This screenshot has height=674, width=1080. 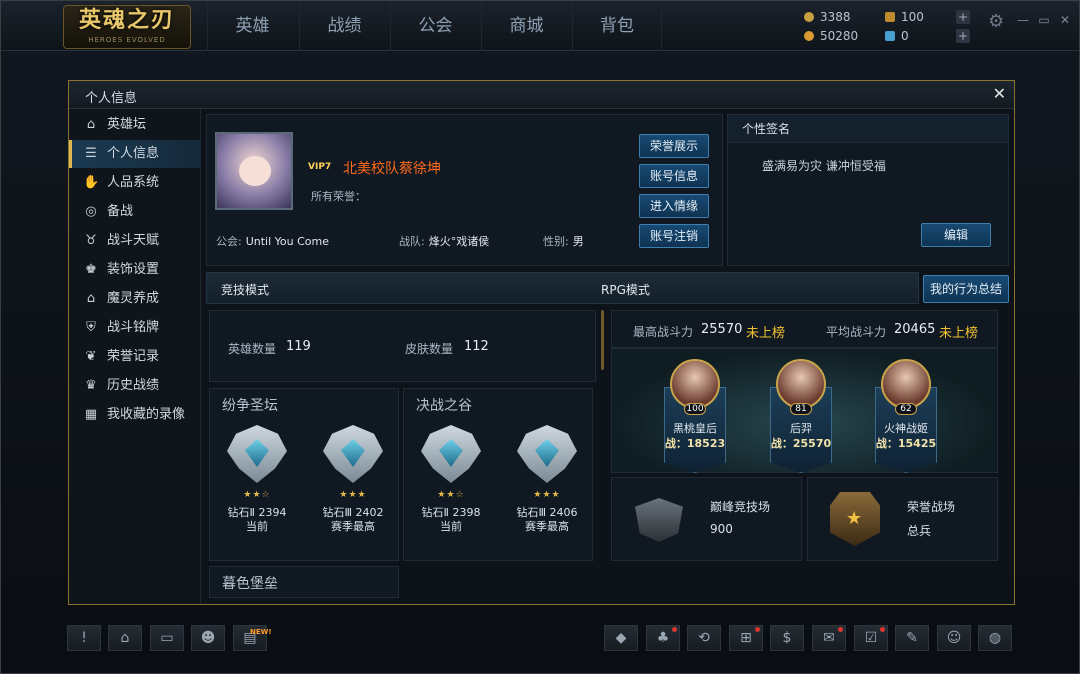 What do you see at coordinates (890, 17) in the screenshot?
I see `ticket-icon` at bounding box center [890, 17].